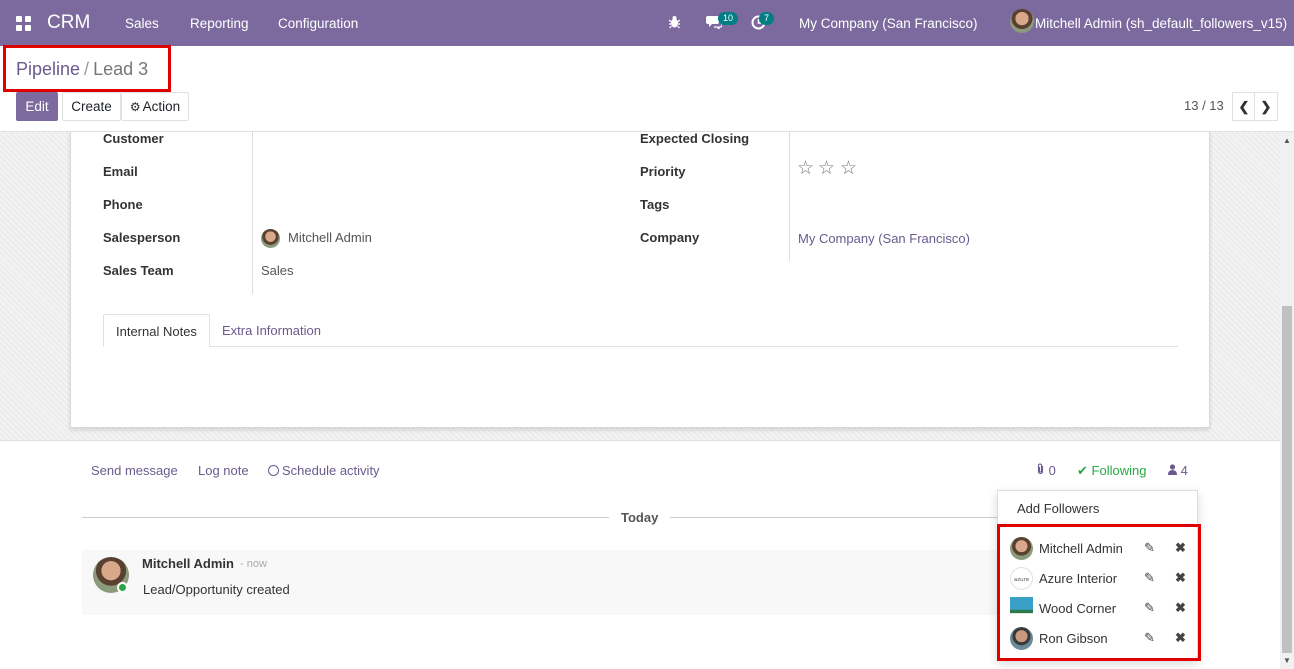 Image resolution: width=1294 pixels, height=669 pixels. What do you see at coordinates (330, 237) in the screenshot?
I see `salesperson-value: Mitchell Admin` at bounding box center [330, 237].